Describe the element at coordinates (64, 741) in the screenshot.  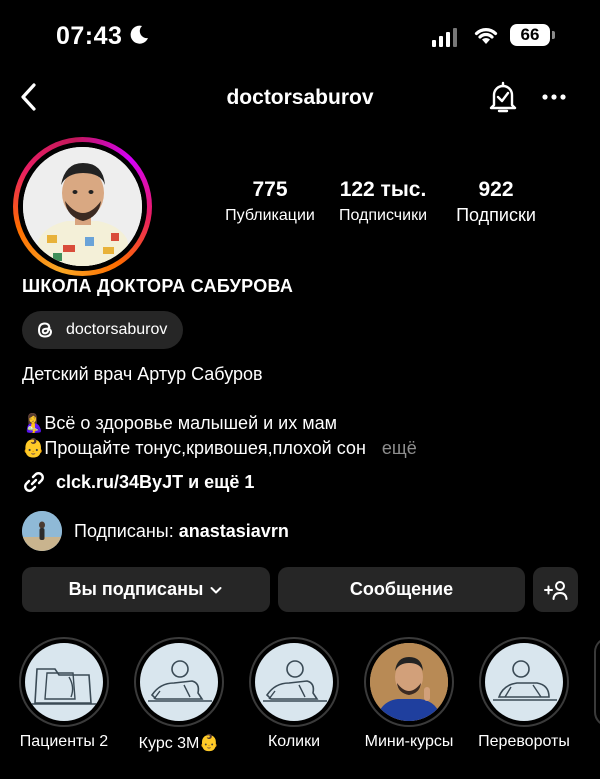
I see `highlight-label: Пациенты 2` at that location.